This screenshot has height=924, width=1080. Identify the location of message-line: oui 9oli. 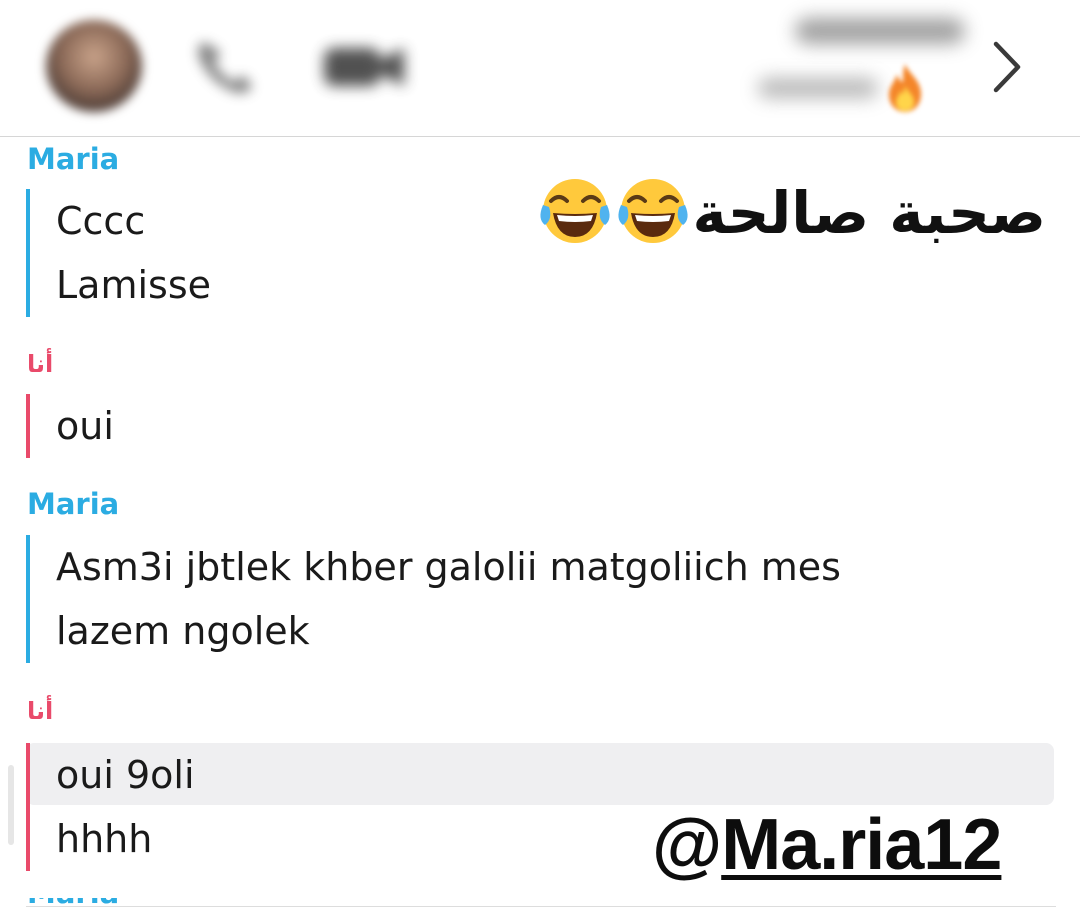
(125, 775).